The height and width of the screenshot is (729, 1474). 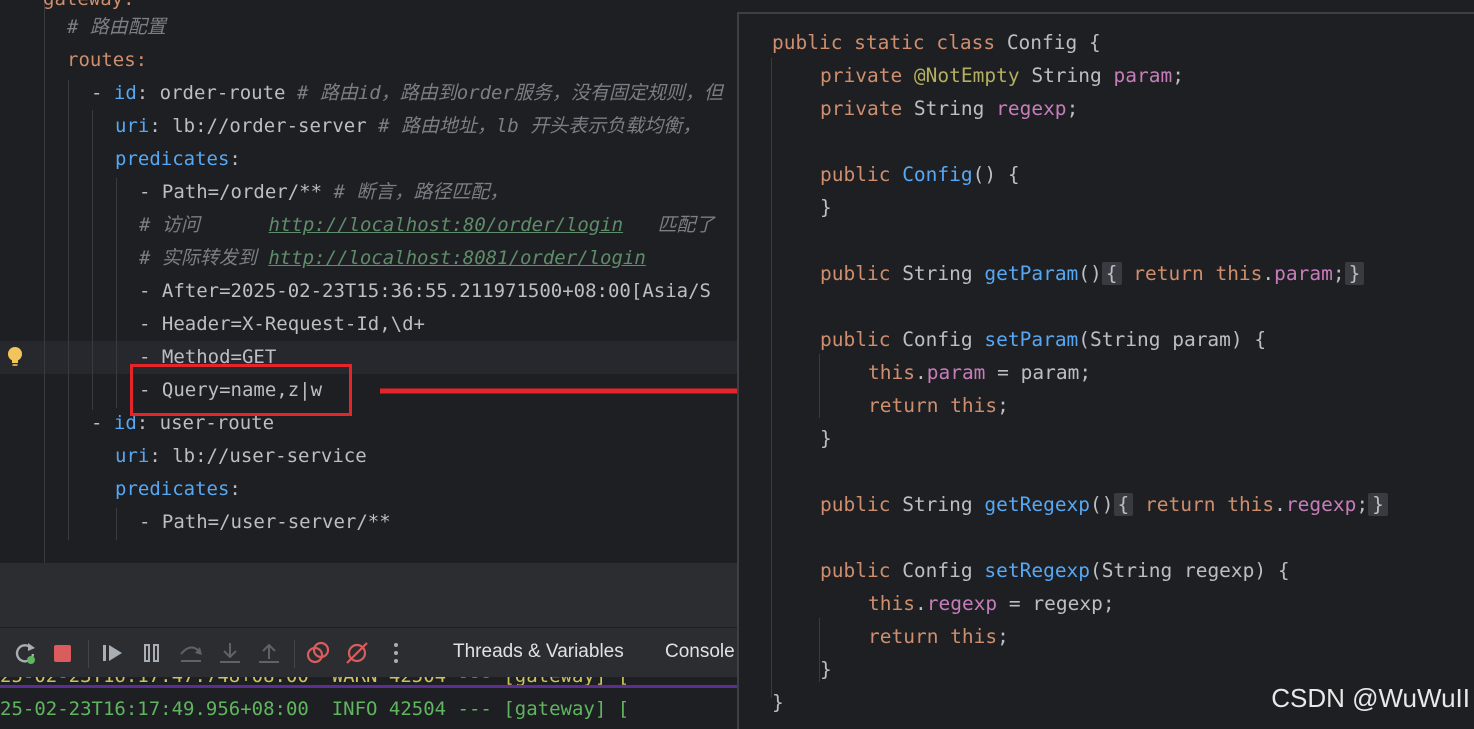 What do you see at coordinates (1002, 75) in the screenshot?
I see `code-line-field-param: private @NotEmpty String param;` at bounding box center [1002, 75].